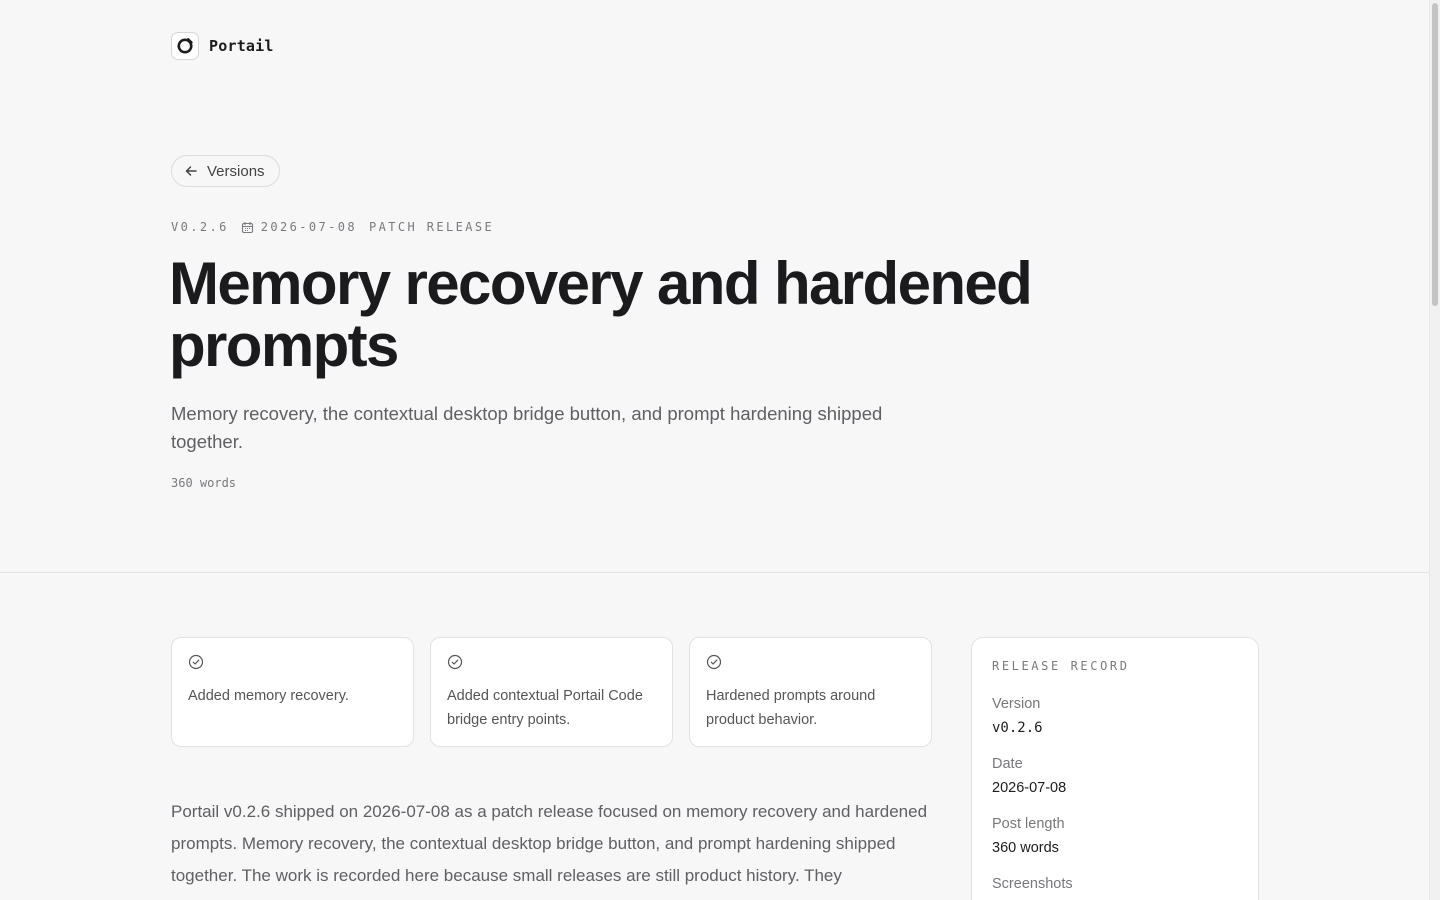 This screenshot has width=1440, height=900. I want to click on arrow-left-icon, so click(191, 171).